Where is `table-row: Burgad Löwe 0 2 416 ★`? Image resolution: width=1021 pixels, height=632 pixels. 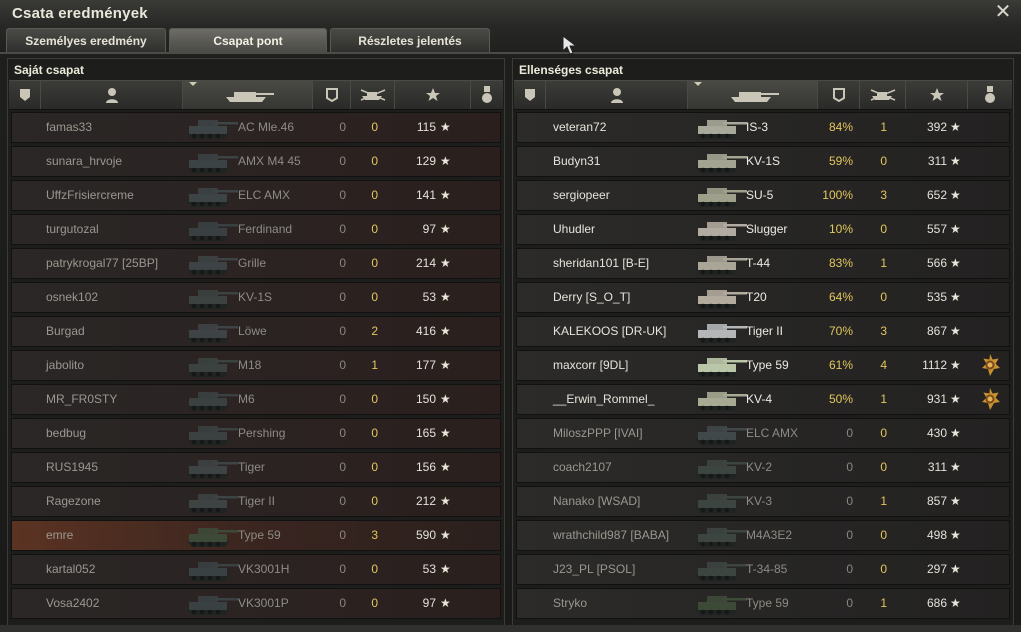 table-row: Burgad Löwe 0 2 416 ★ is located at coordinates (256, 331).